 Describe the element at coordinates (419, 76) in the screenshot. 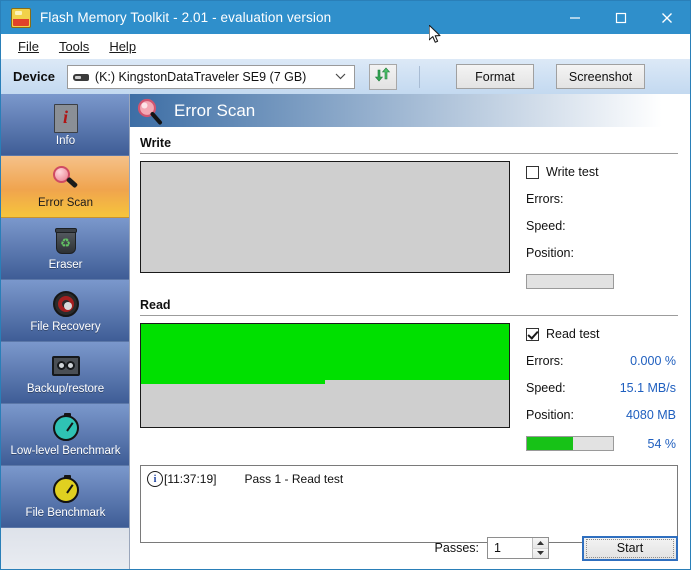

I see `toolbar-separator` at that location.